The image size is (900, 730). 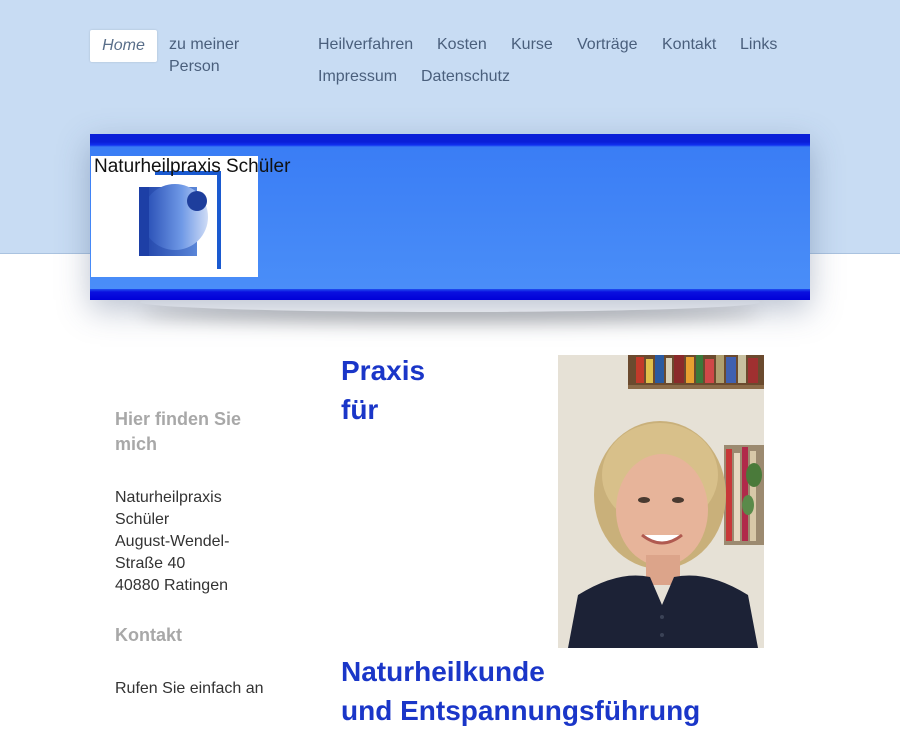 What do you see at coordinates (142, 519) in the screenshot?
I see `address-line: Schüler` at bounding box center [142, 519].